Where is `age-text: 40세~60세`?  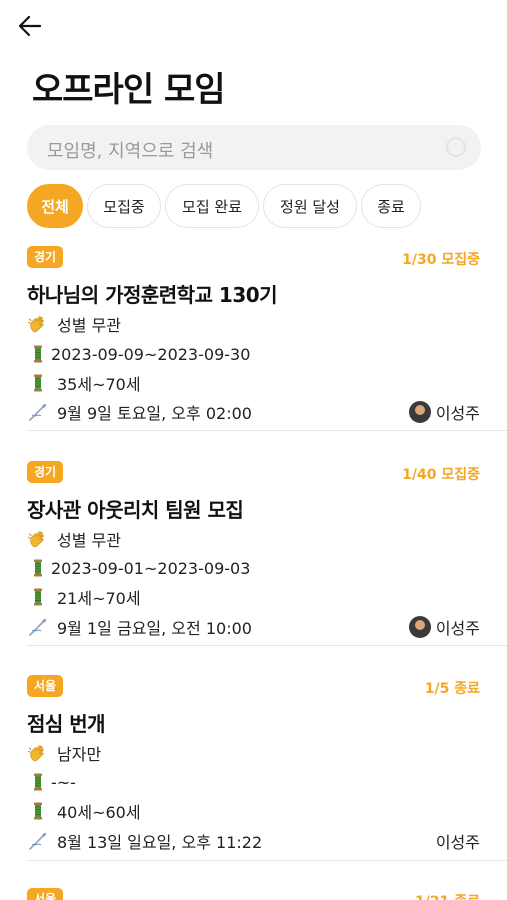 age-text: 40세~60세 is located at coordinates (99, 812).